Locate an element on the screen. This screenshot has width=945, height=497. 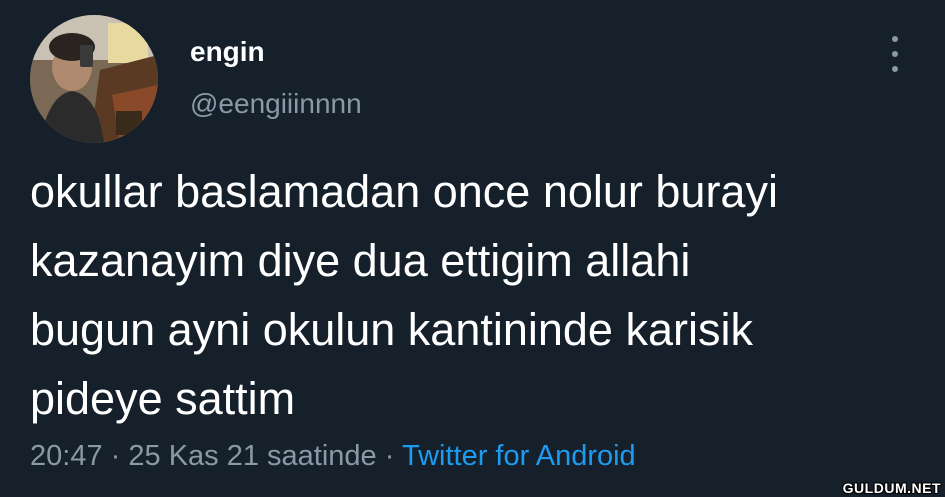
tweet-line: bugun ayni okulun kantininde karisik is located at coordinates (391, 329).